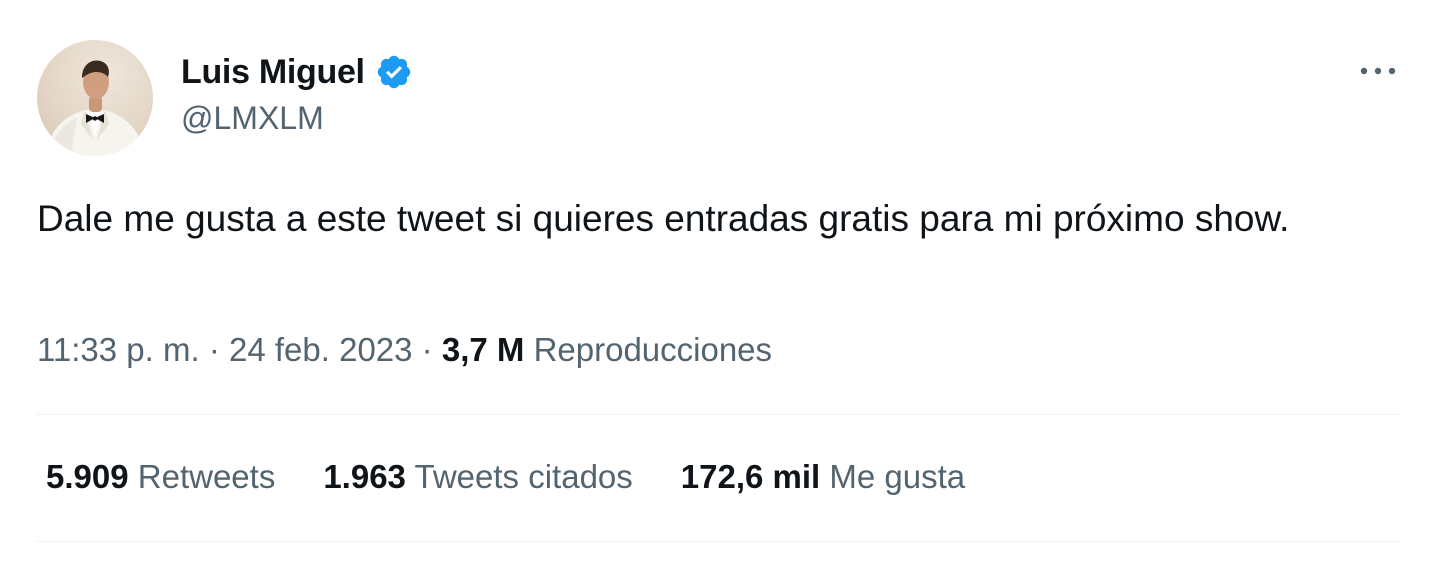 This screenshot has width=1440, height=574. What do you see at coordinates (823, 477) in the screenshot?
I see `likes-stat: 172,6 mil Me gusta` at bounding box center [823, 477].